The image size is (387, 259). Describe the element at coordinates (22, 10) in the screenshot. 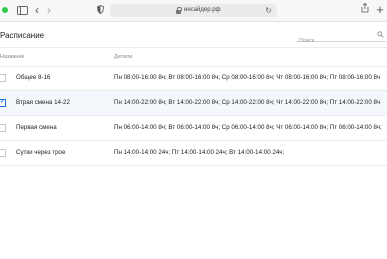

I see `sidebar-toggle-icon` at that location.